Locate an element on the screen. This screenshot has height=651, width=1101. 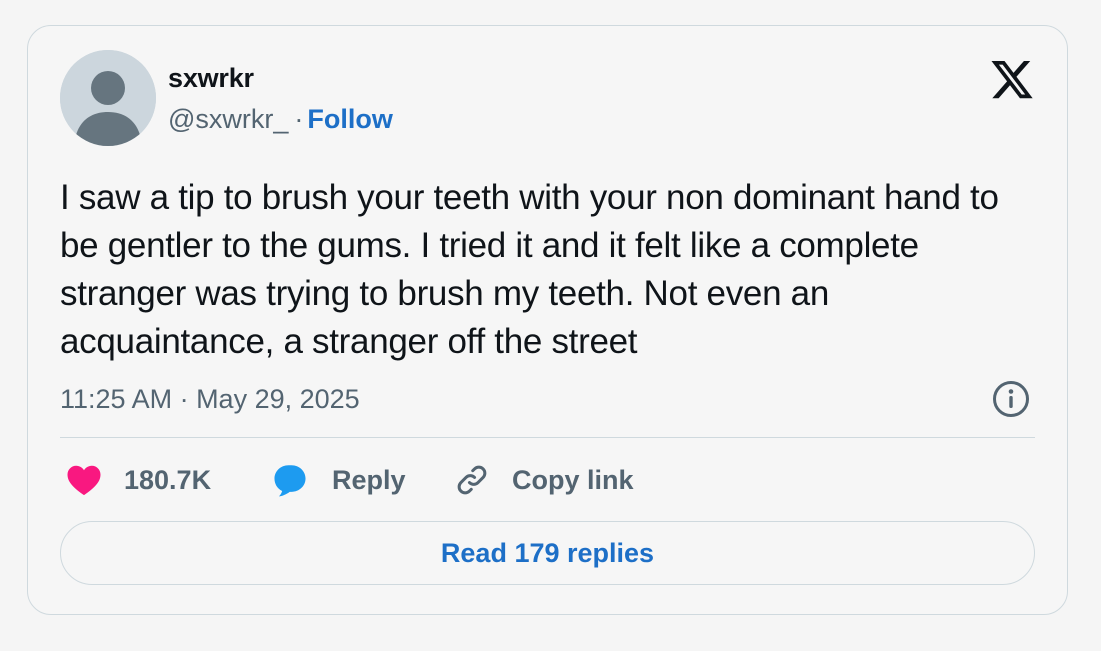
heart-icon is located at coordinates (84, 480).